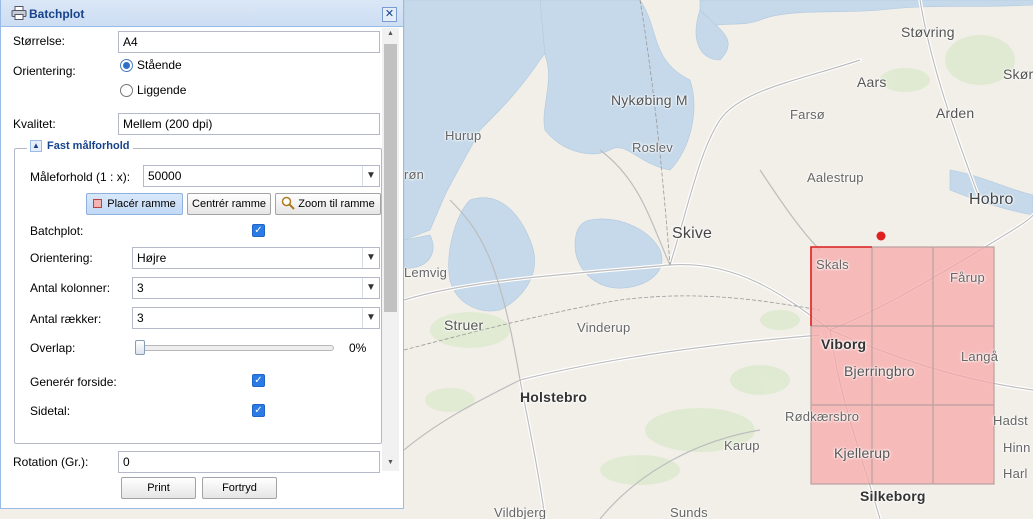 Image resolution: width=1033 pixels, height=519 pixels. I want to click on close-icon: ✕, so click(389, 14).